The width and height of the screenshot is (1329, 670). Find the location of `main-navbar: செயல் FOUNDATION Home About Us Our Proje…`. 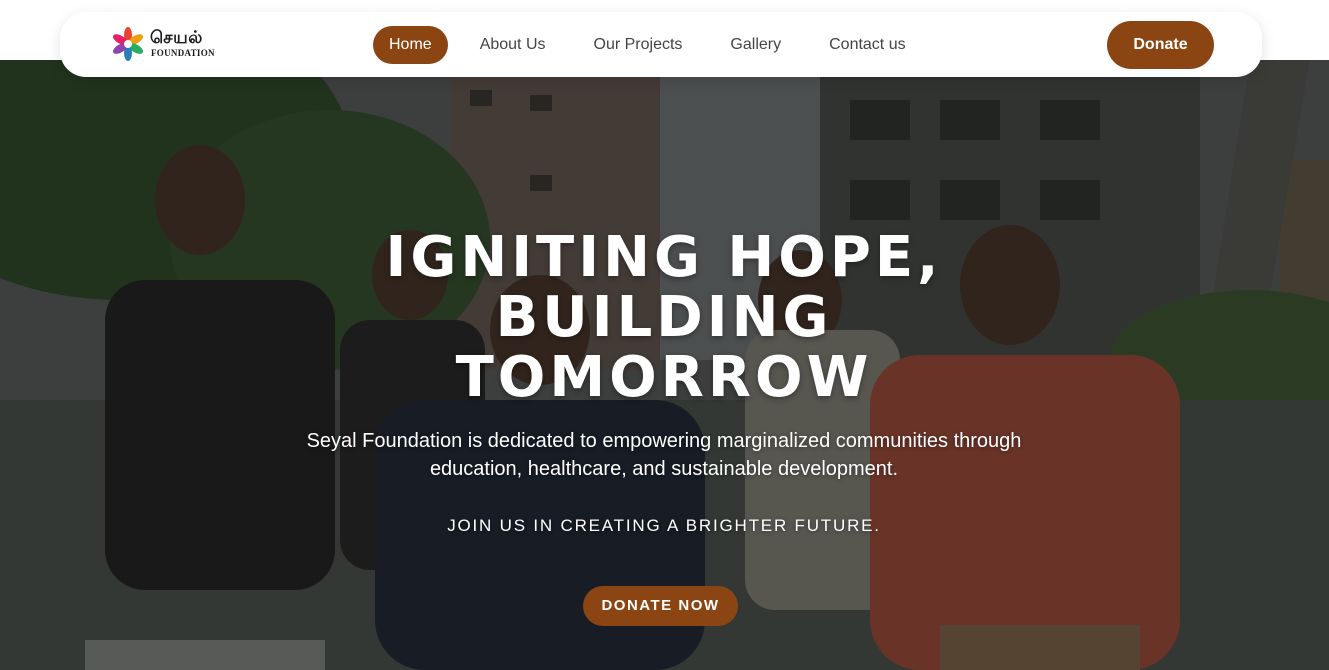

main-navbar: செயல் FOUNDATION Home About Us Our Proje… is located at coordinates (661, 44).